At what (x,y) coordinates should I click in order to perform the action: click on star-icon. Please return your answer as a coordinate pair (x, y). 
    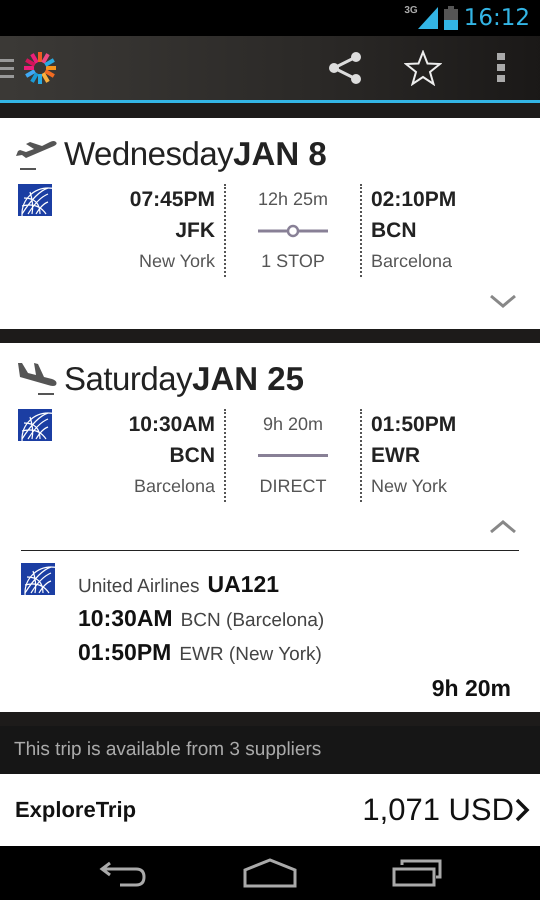
    Looking at the image, I should click on (423, 68).